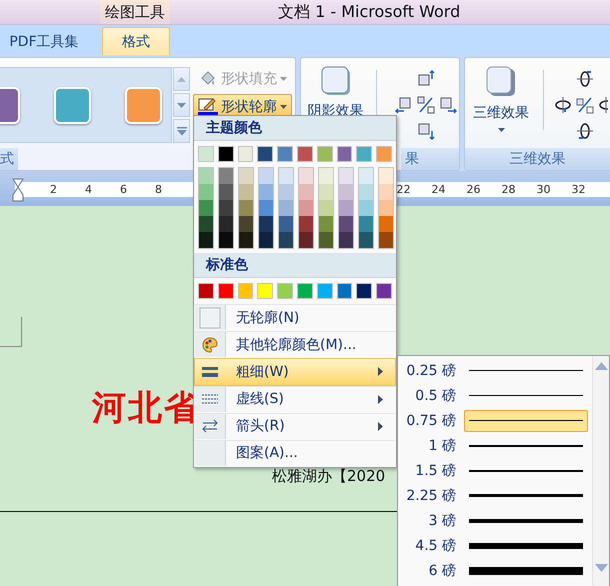  I want to click on ruler-number: 26, so click(474, 189).